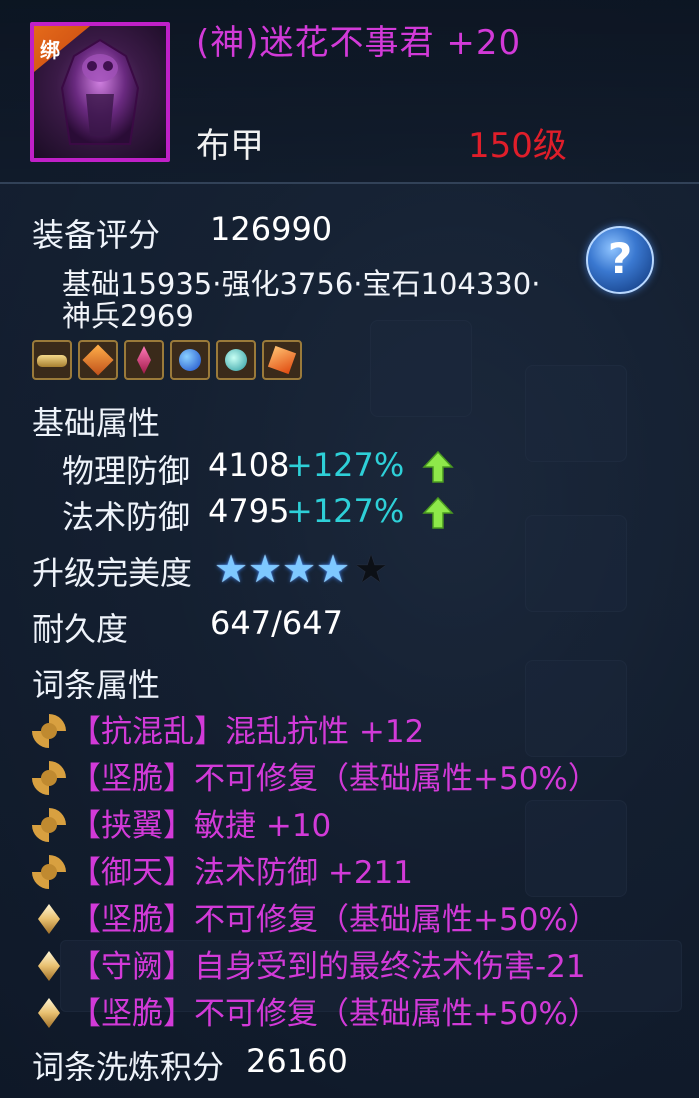 This screenshot has width=699, height=1098. I want to click on item-type: 布甲, so click(230, 146).